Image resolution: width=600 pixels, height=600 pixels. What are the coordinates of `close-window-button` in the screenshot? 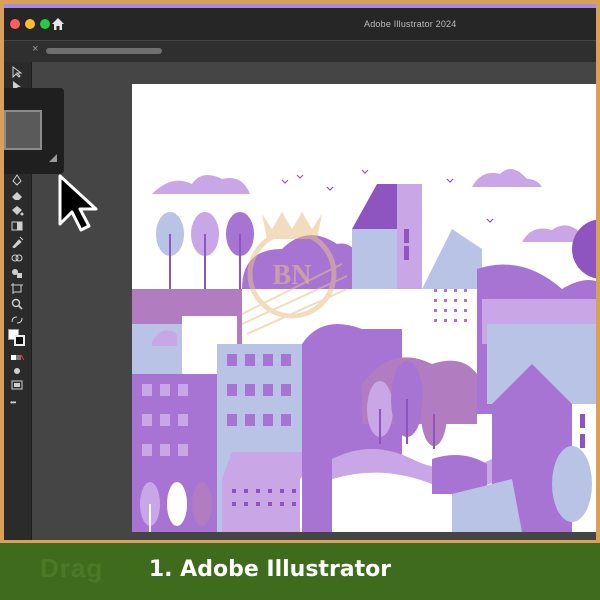 It's located at (15, 24).